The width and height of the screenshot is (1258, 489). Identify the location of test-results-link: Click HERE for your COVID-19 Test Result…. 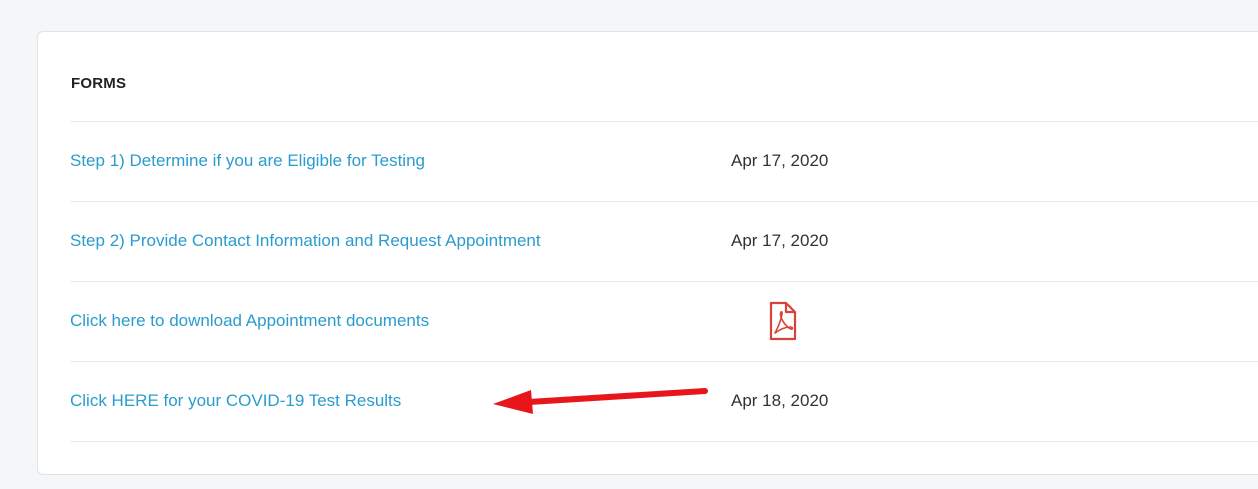
(235, 401).